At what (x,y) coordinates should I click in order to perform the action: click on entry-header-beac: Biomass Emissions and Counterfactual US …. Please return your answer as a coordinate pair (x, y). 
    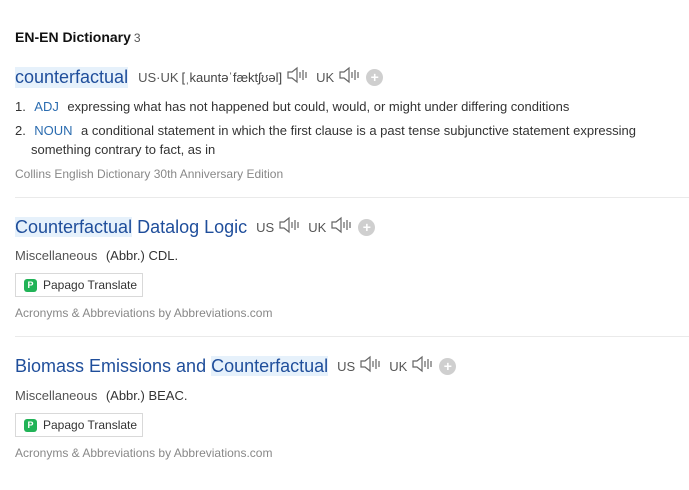
    Looking at the image, I should click on (236, 366).